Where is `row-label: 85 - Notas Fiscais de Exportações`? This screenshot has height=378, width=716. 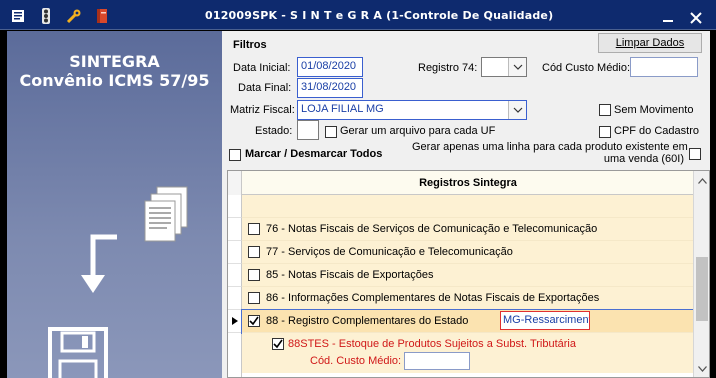 row-label: 85 - Notas Fiscais de Exportações is located at coordinates (350, 275).